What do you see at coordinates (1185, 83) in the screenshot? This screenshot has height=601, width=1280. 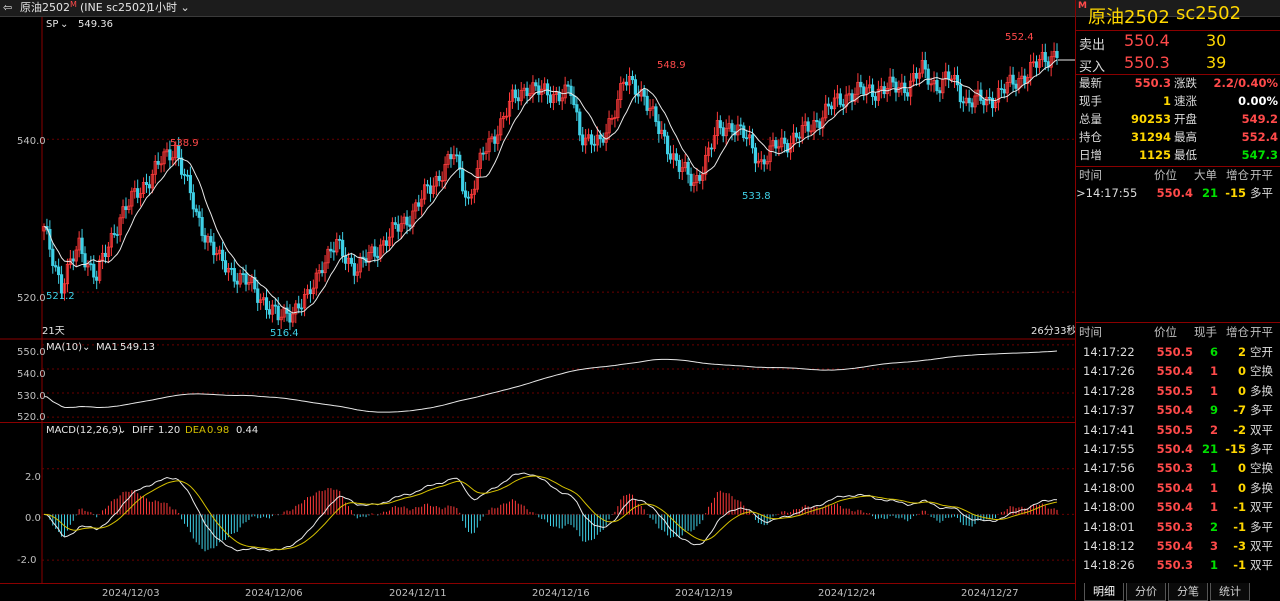 I see `stat-label: 涨跌` at bounding box center [1185, 83].